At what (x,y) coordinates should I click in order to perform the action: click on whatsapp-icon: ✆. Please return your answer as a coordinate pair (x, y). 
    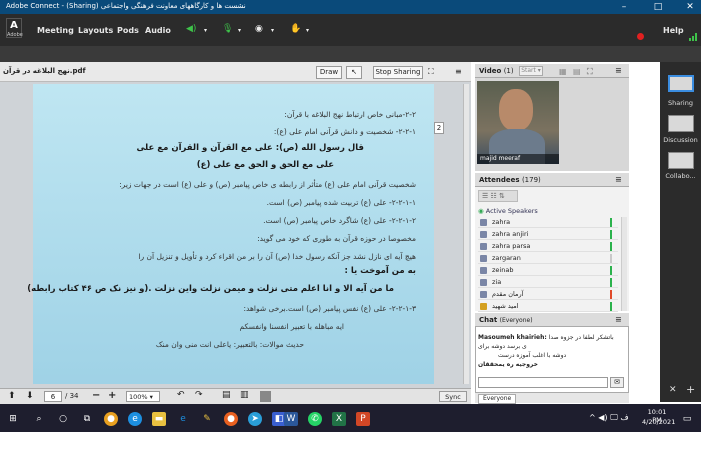
    Looking at the image, I should click on (315, 419).